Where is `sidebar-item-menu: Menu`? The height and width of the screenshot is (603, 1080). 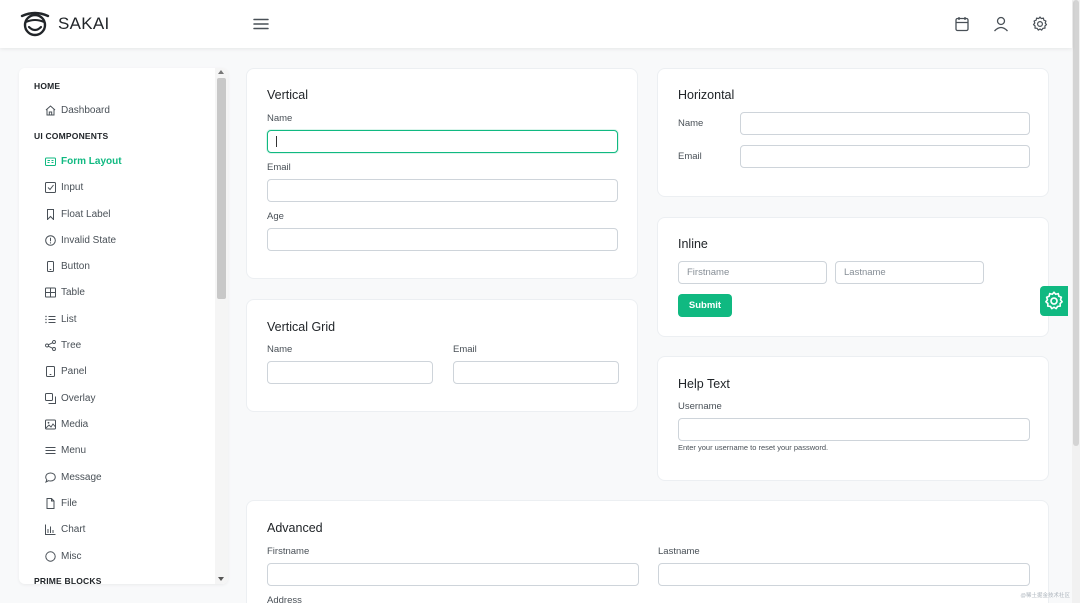 sidebar-item-menu: Menu is located at coordinates (65, 450).